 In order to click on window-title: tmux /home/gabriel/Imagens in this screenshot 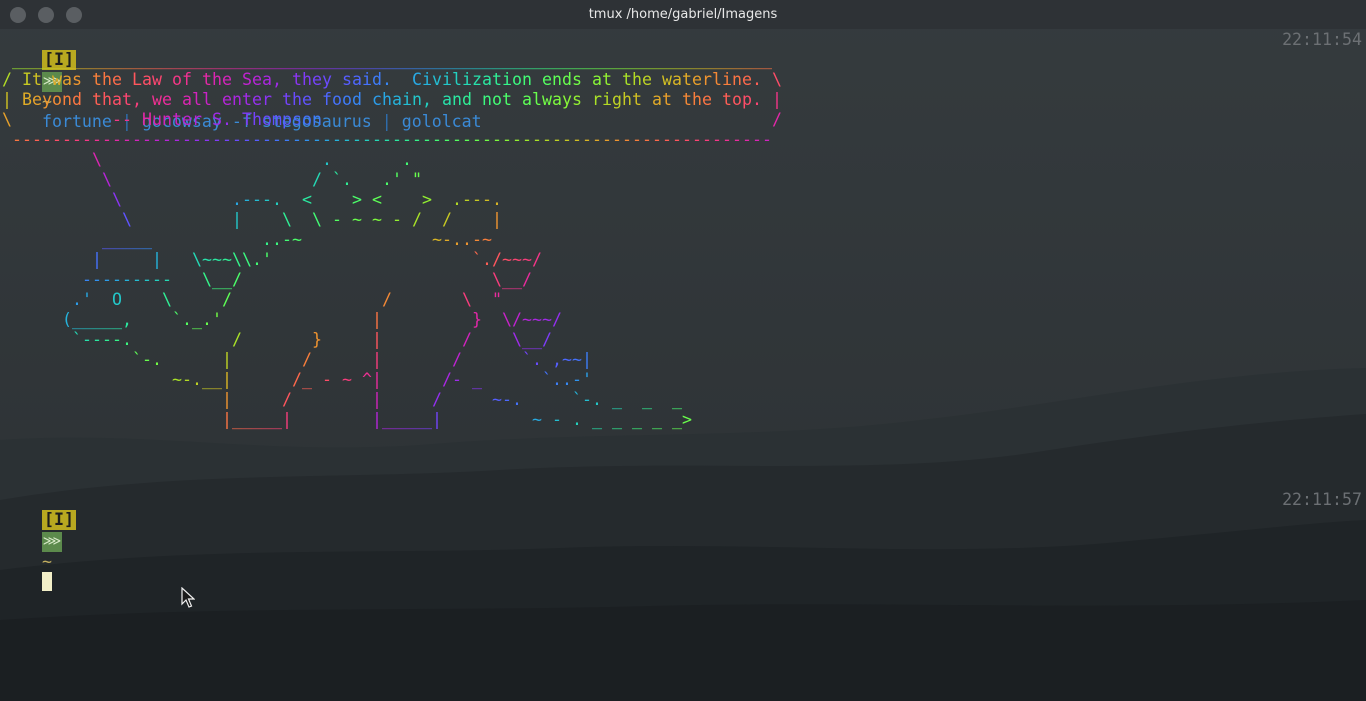, I will do `click(683, 14)`.